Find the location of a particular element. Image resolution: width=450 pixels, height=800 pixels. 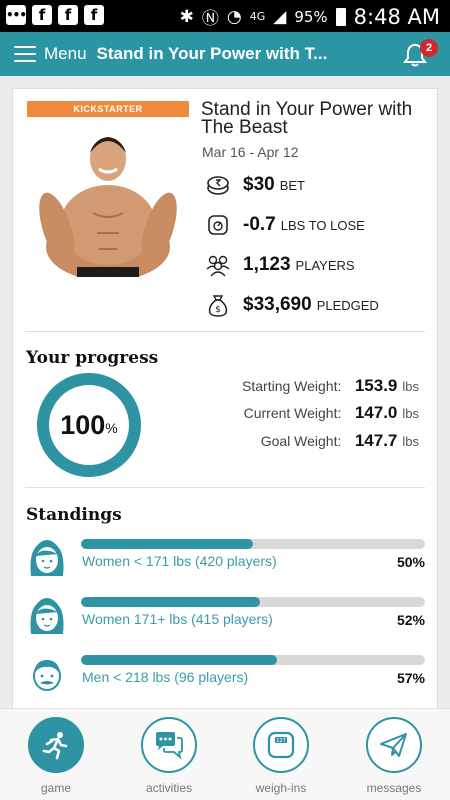

weight-value: 147.7 is located at coordinates (376, 440).